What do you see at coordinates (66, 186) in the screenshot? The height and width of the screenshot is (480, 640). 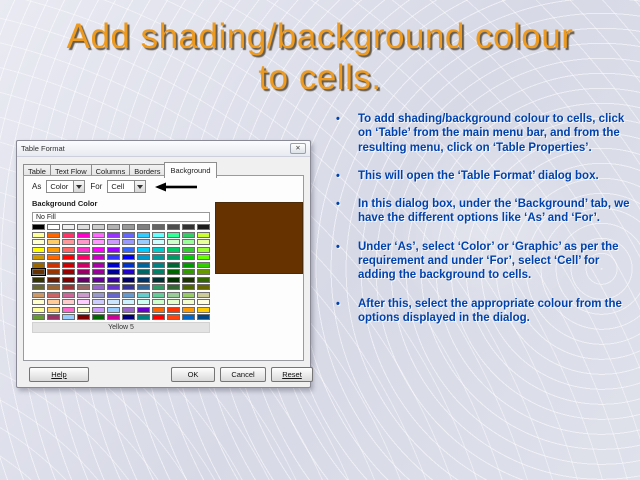 I see `as-dropdown: Color` at bounding box center [66, 186].